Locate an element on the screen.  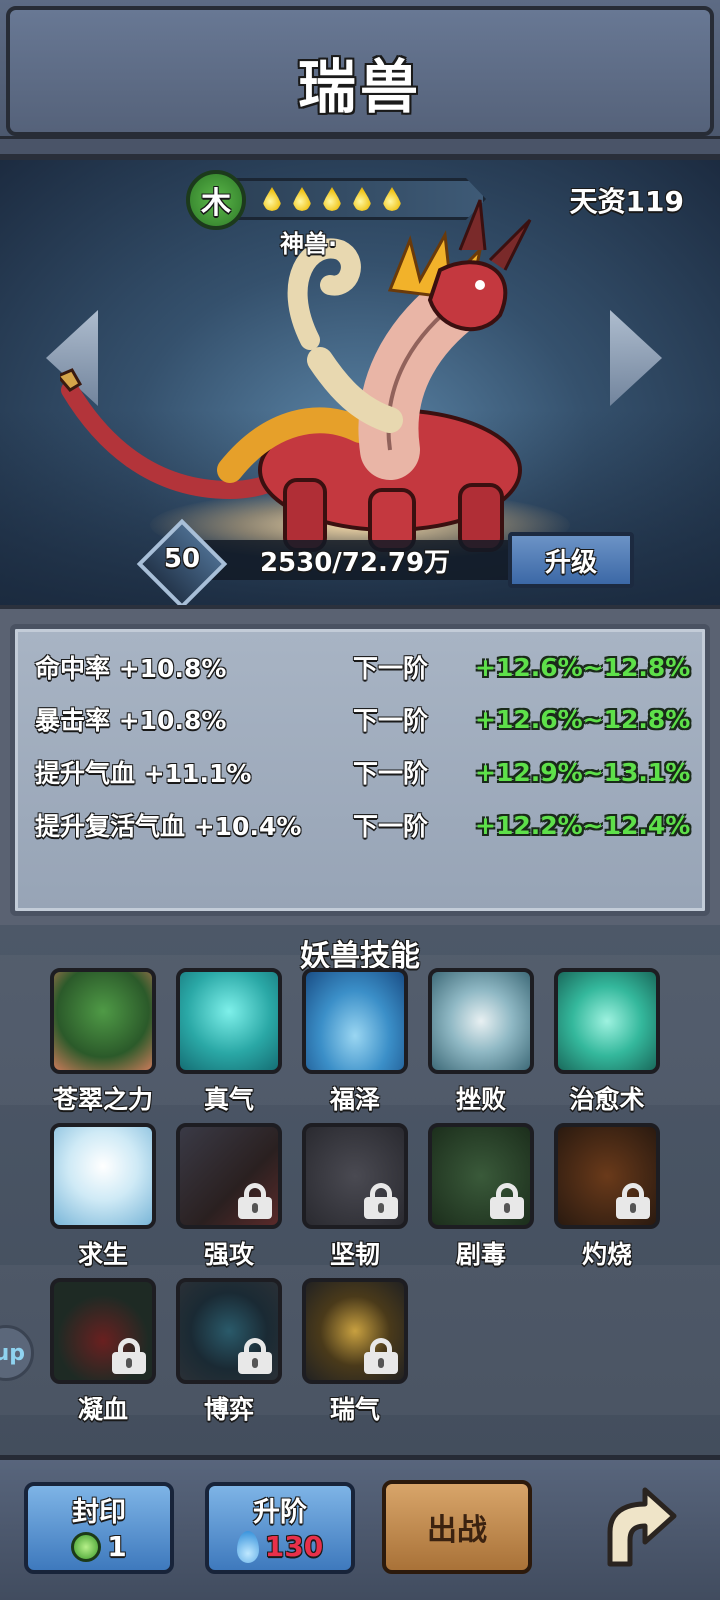
deploy-button: 出战 is located at coordinates (457, 1527).